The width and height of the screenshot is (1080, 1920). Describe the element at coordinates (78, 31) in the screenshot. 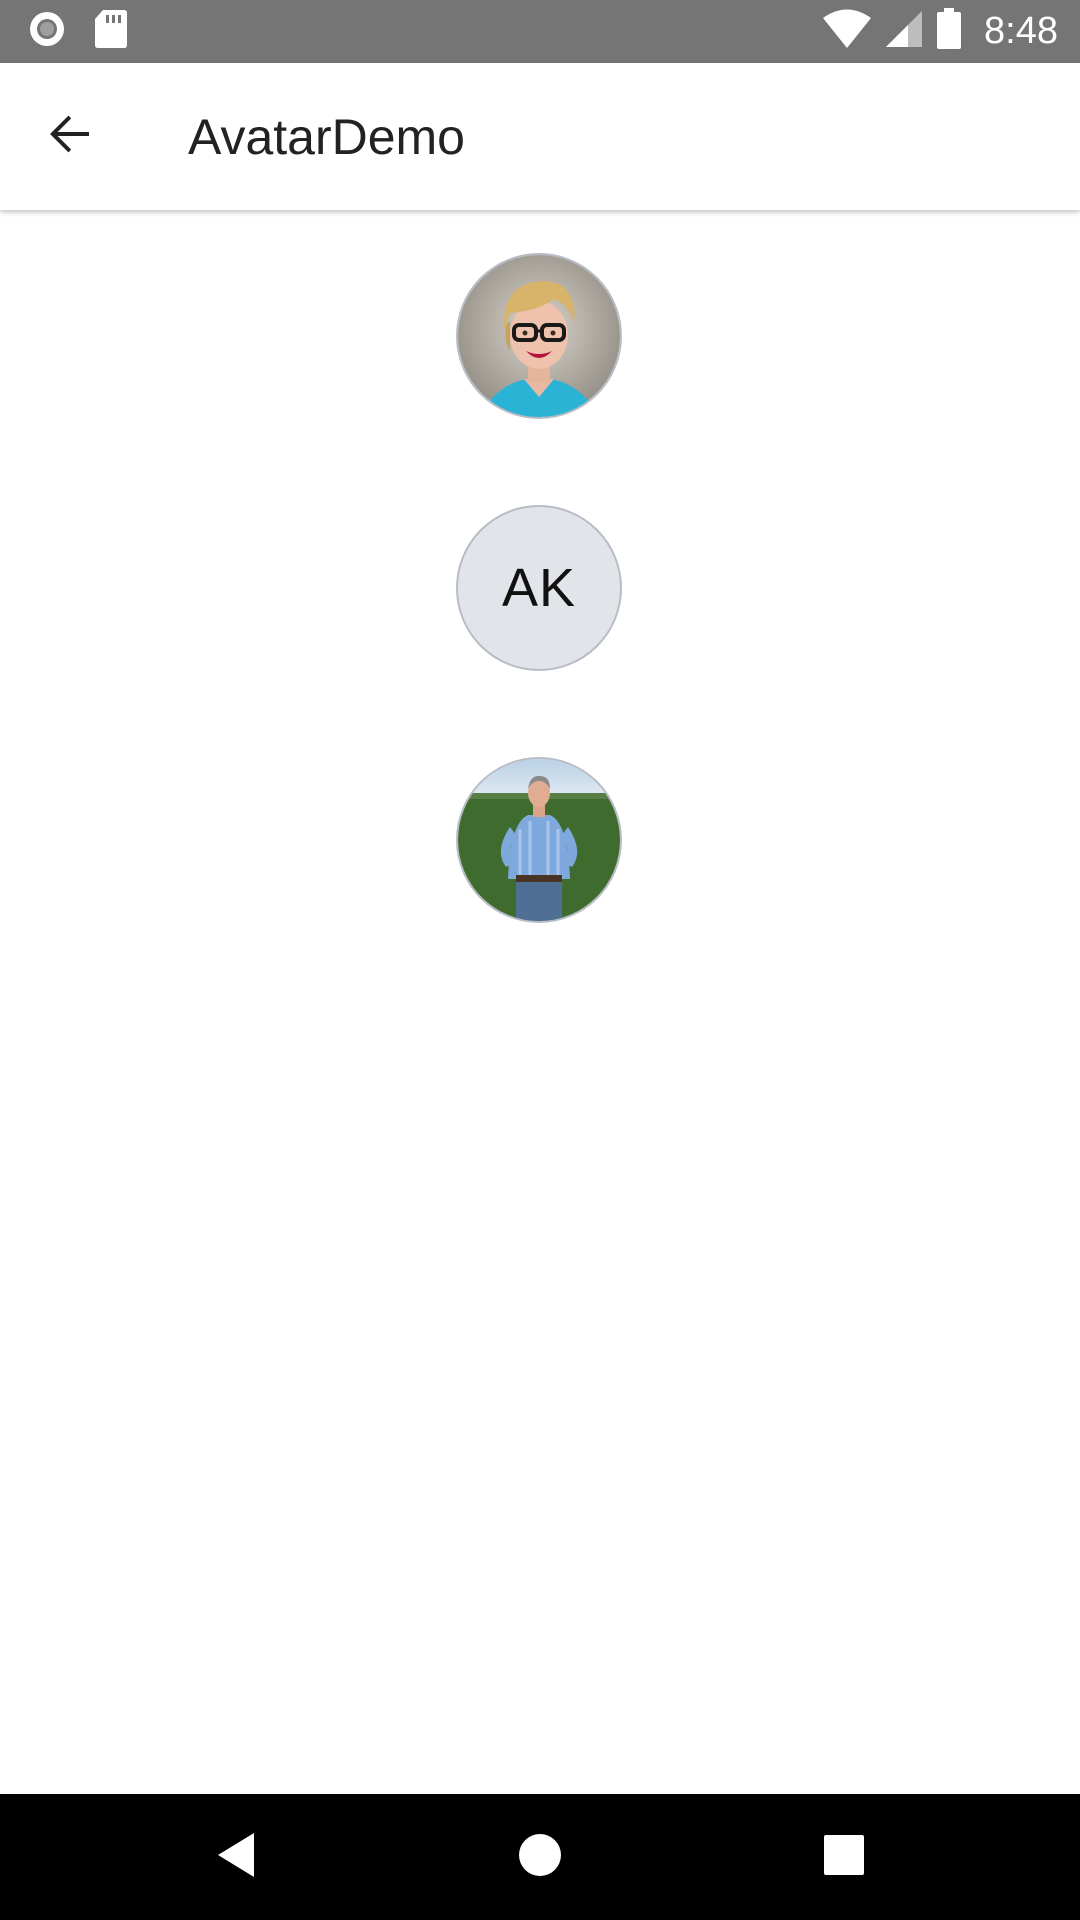

I see `status-left-icons` at that location.